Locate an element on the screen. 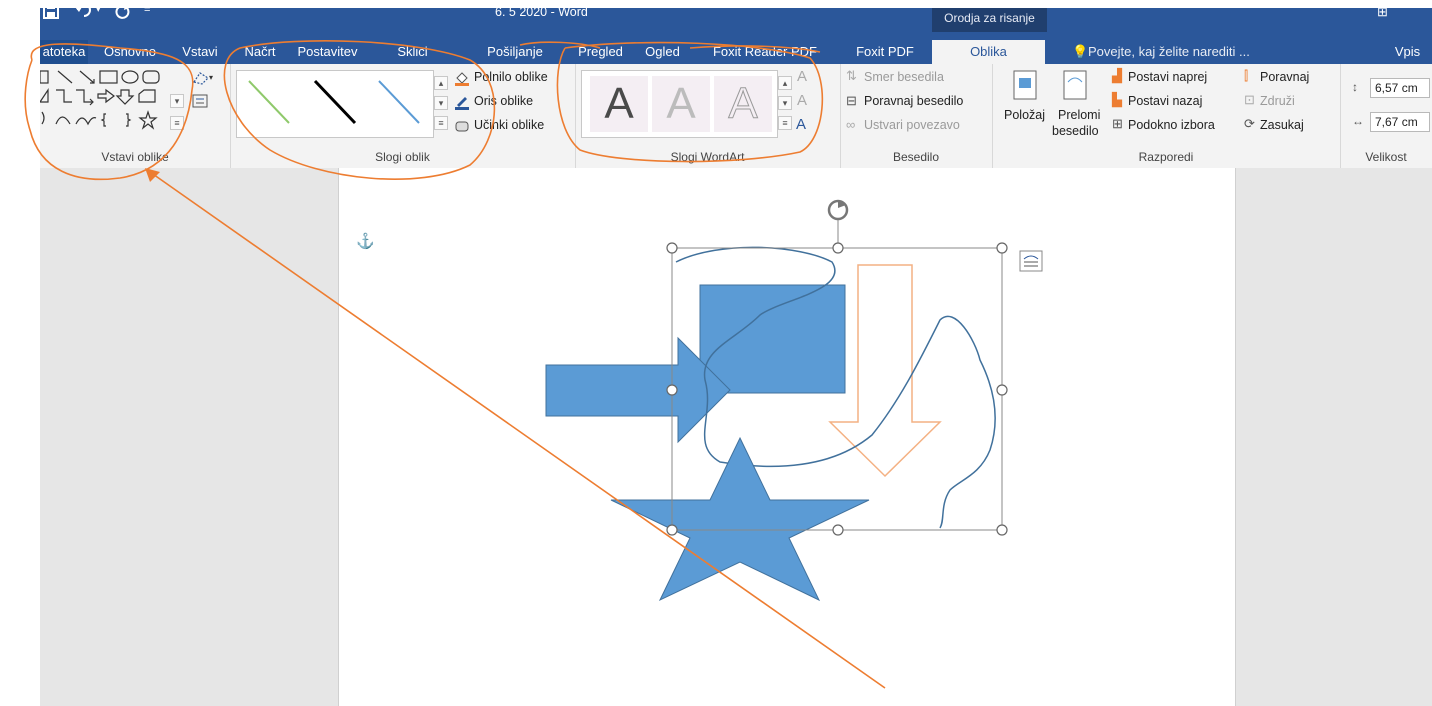  blue-star-shape is located at coordinates (740, 519).